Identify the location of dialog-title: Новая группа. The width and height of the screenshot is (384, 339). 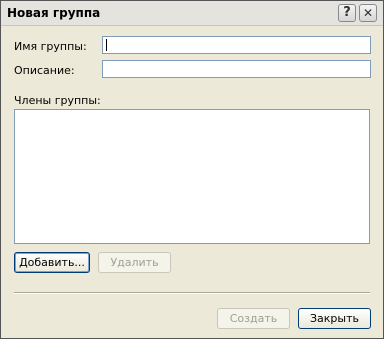
(54, 13).